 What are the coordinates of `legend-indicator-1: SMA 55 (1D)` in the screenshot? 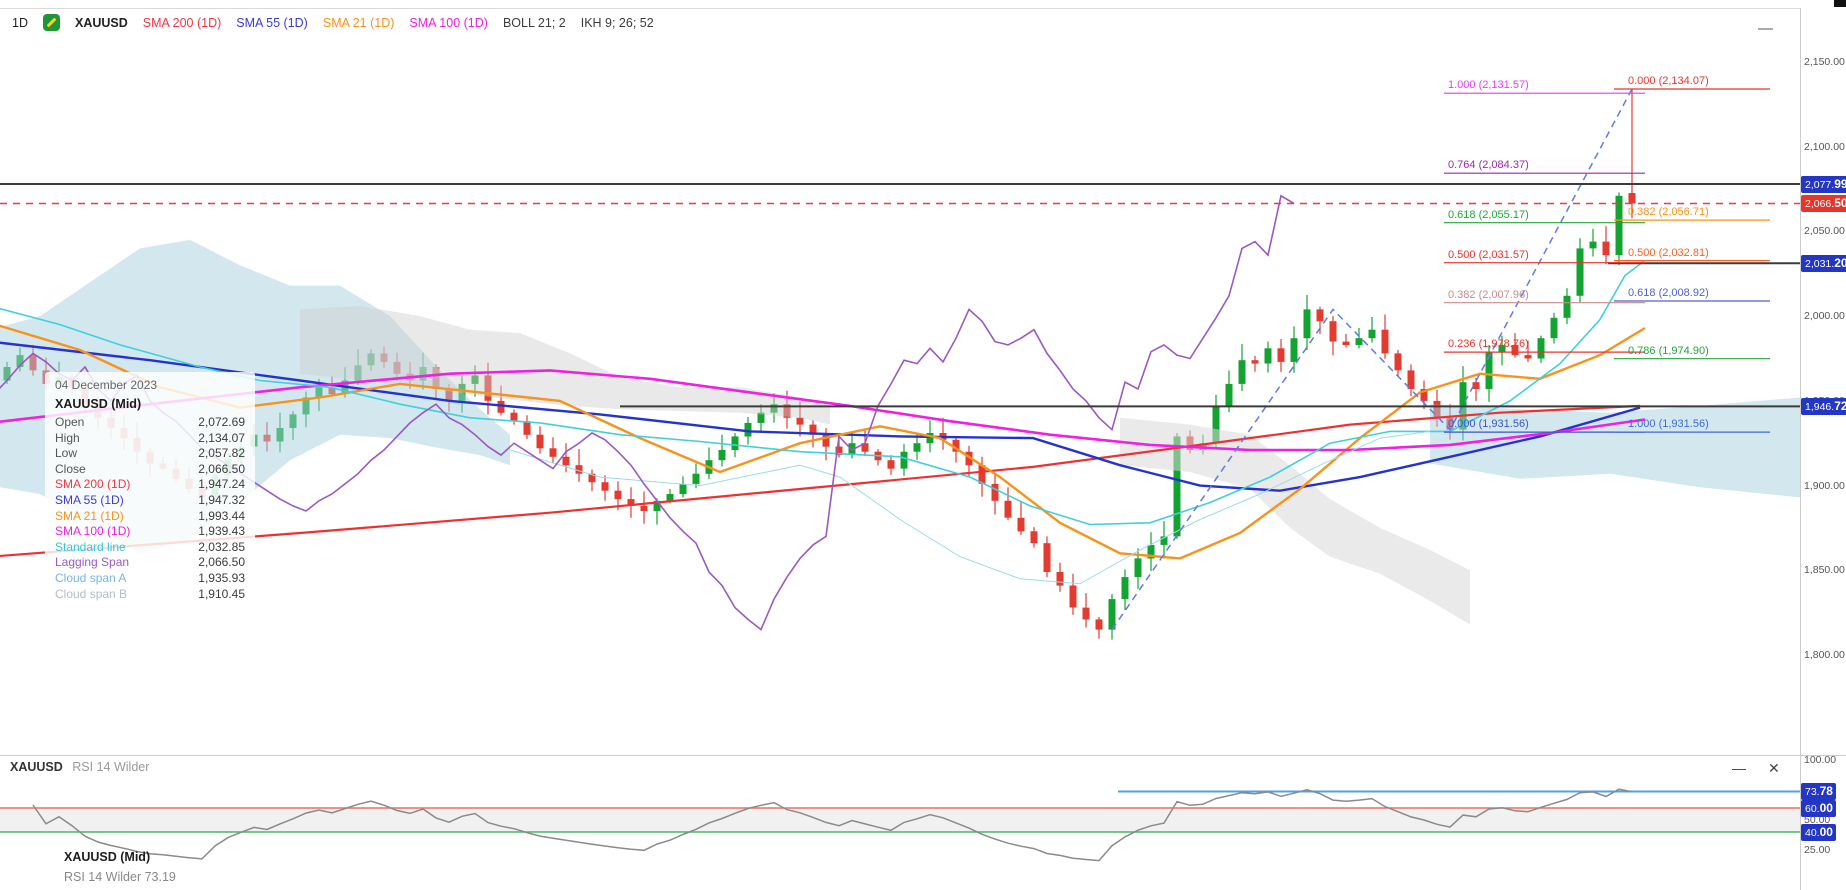 It's located at (272, 23).